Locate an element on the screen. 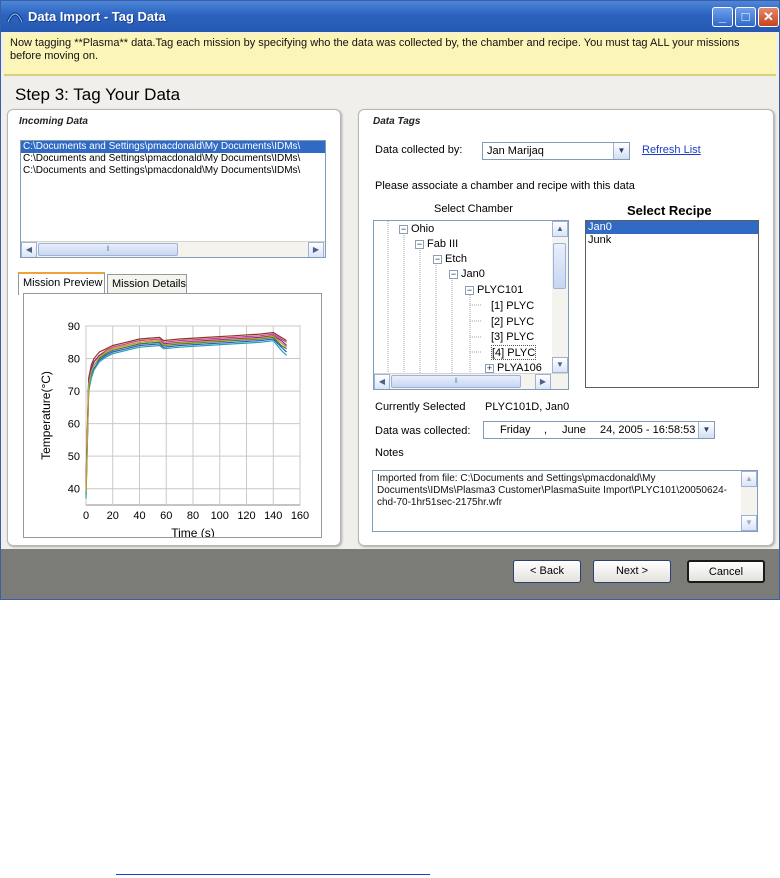 The image size is (780, 878). currently-selected-label: Currently Selected is located at coordinates (420, 407).